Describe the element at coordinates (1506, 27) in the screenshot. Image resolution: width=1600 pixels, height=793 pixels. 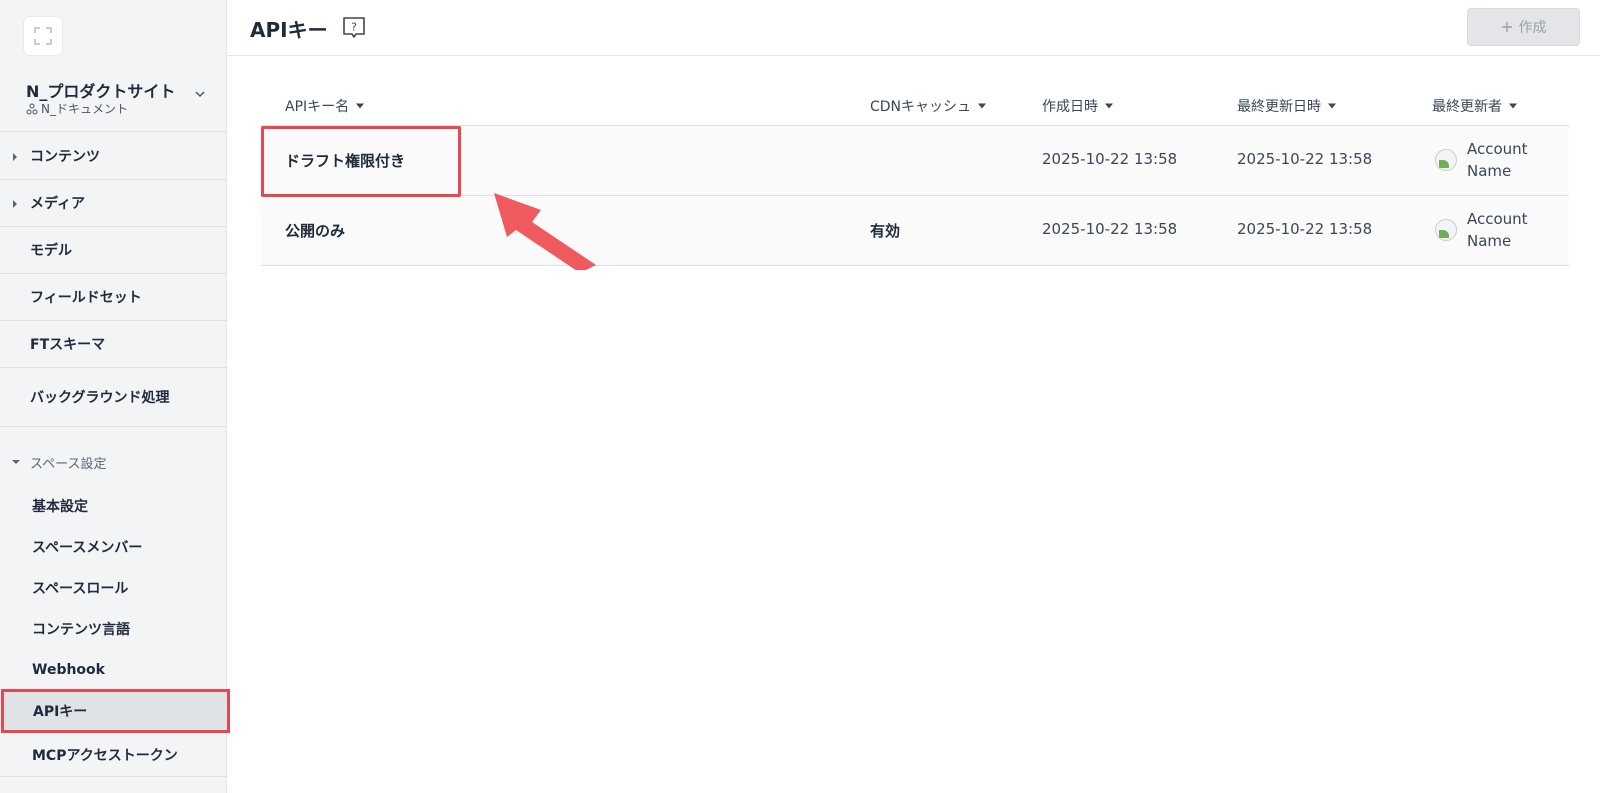
I see `plus-icon` at that location.